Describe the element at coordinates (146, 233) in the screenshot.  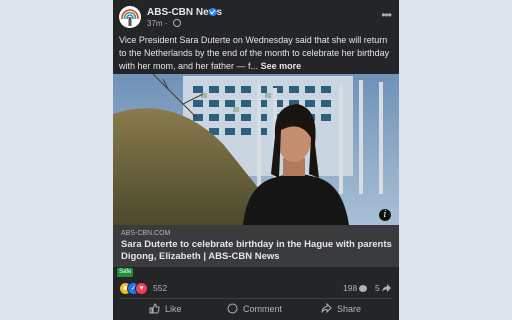
I see `link-domain: ABS-CBN.COM` at that location.